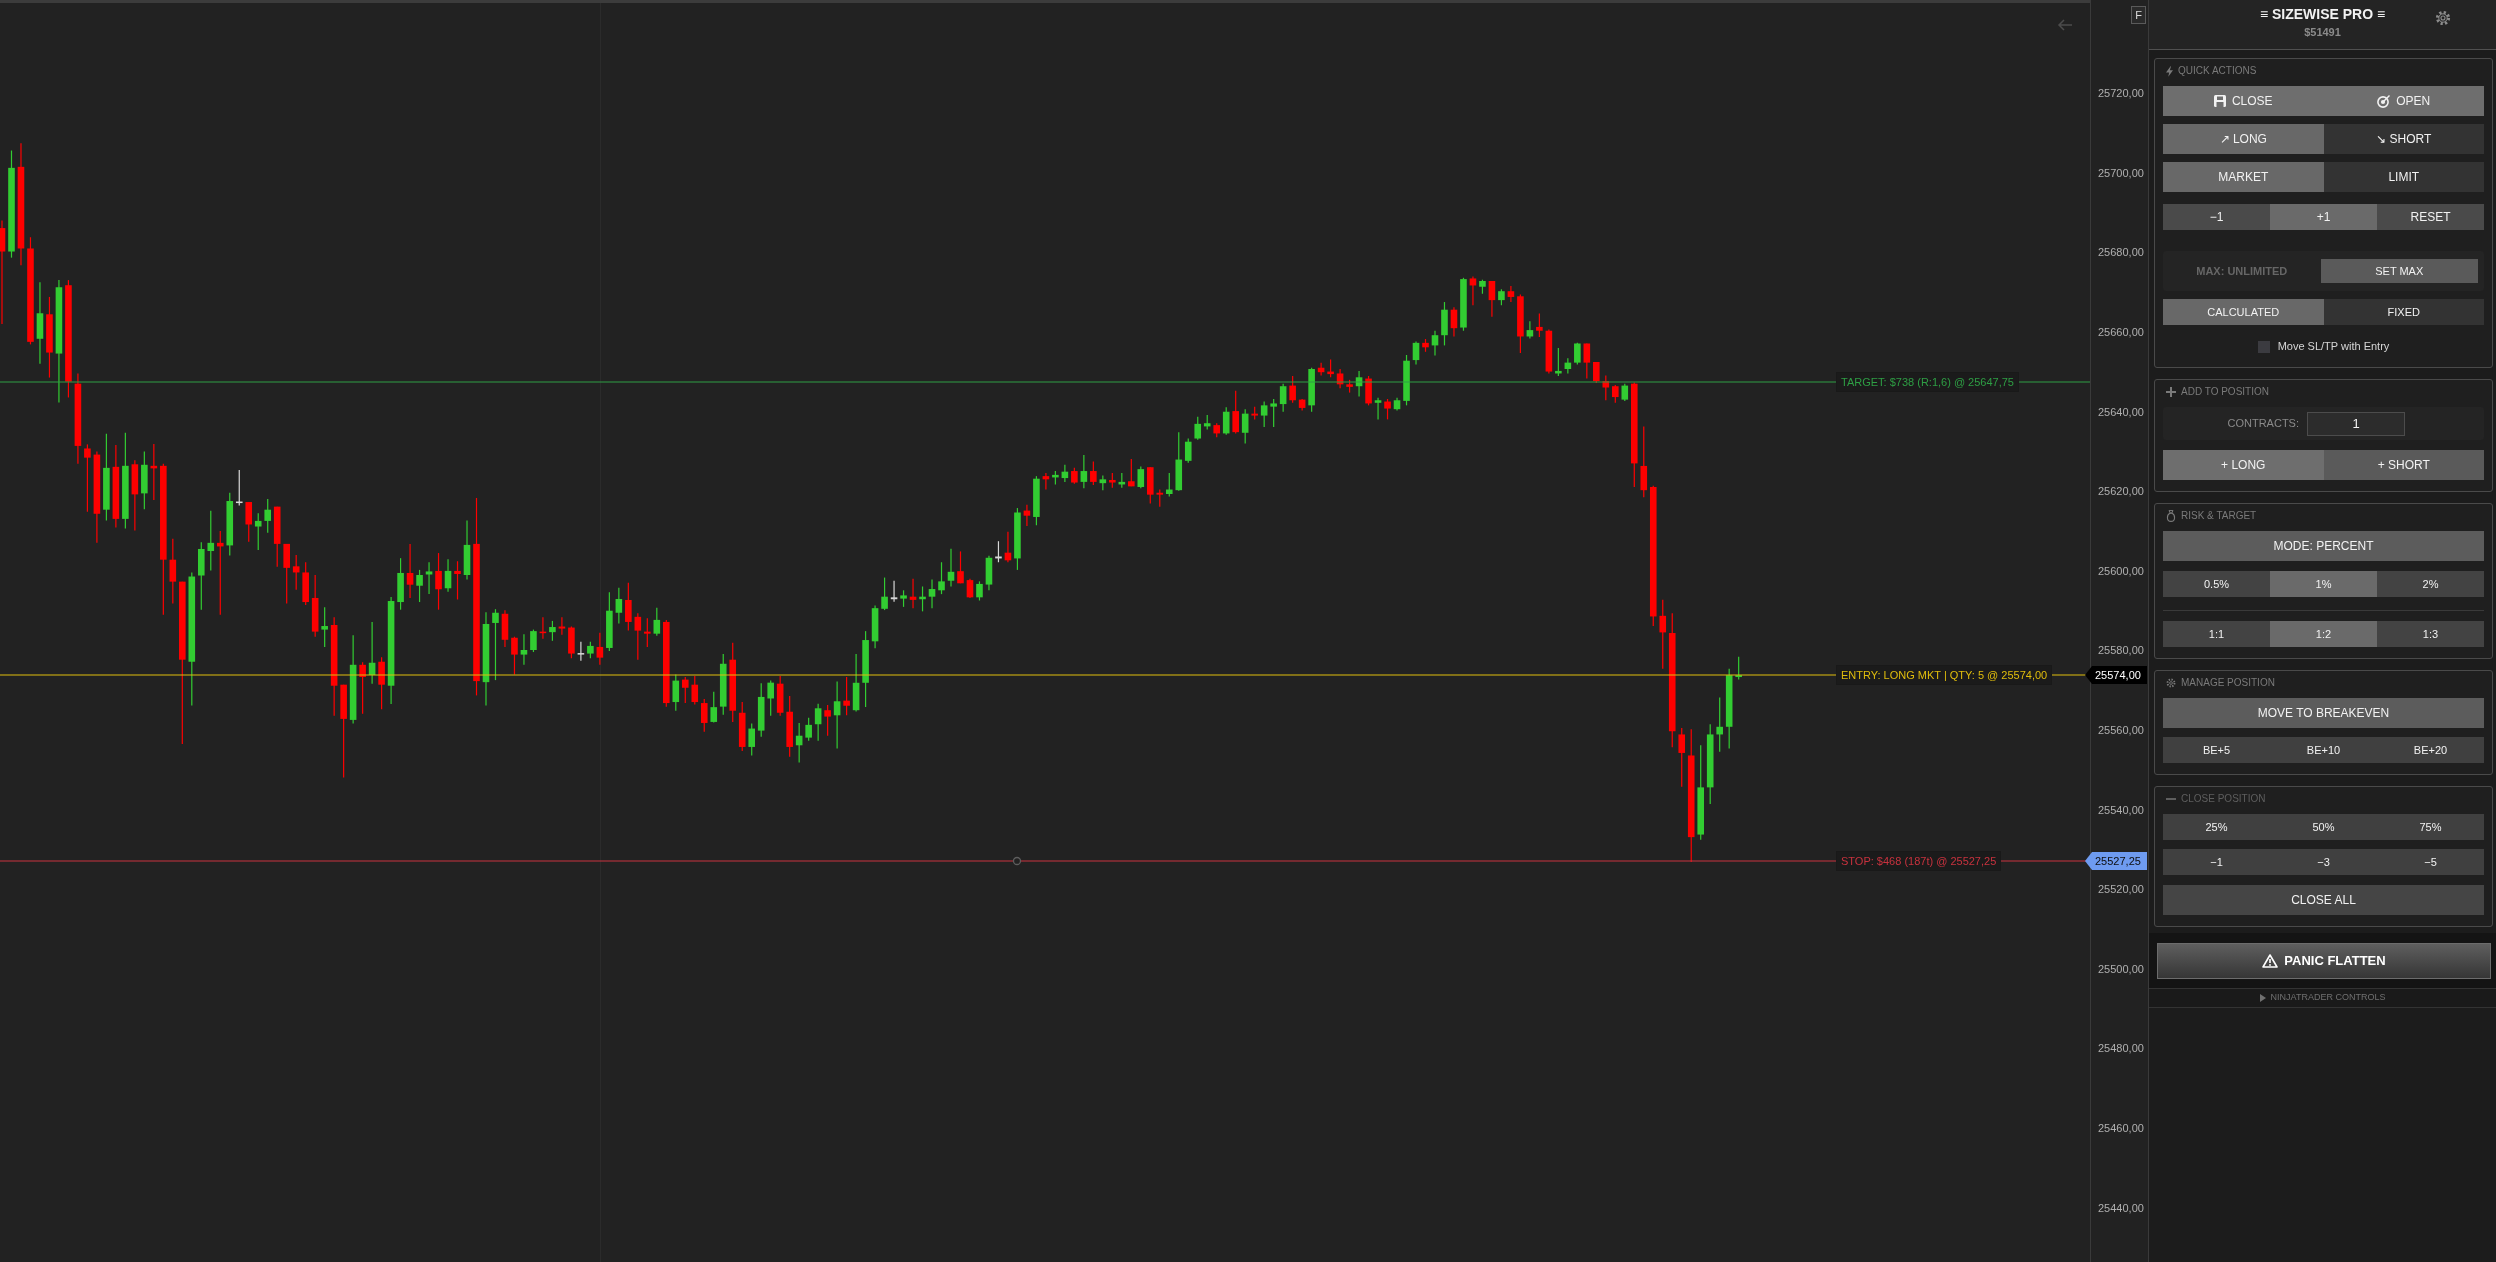  Describe the element at coordinates (2216, 584) in the screenshot. I see `option-button: 0.5%` at that location.